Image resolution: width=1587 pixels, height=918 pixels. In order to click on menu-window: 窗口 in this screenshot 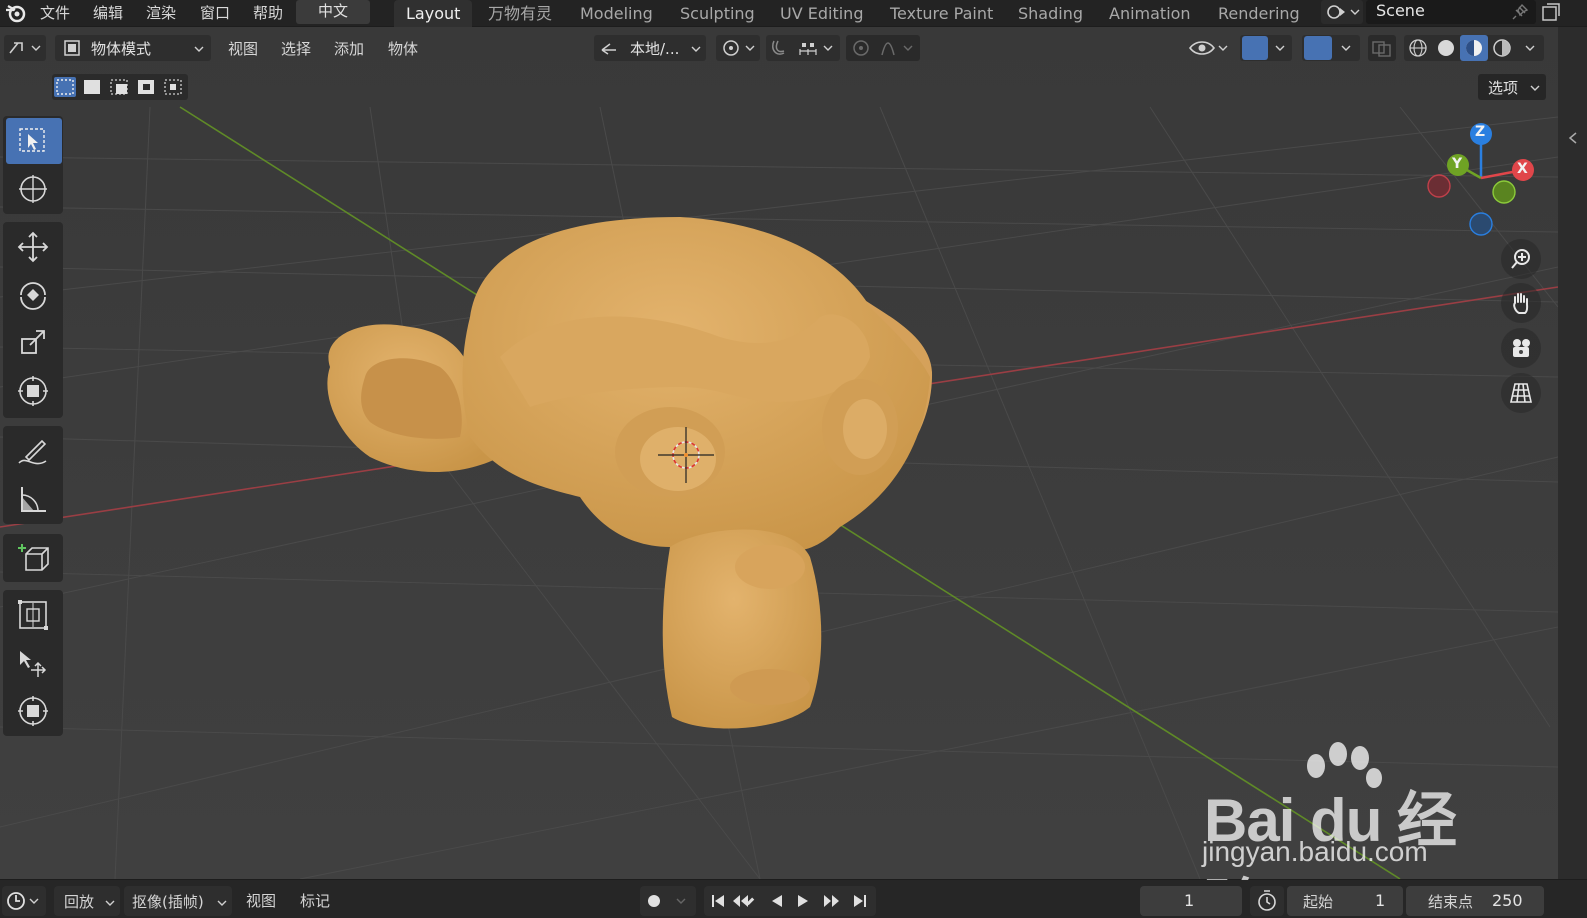, I will do `click(215, 12)`.